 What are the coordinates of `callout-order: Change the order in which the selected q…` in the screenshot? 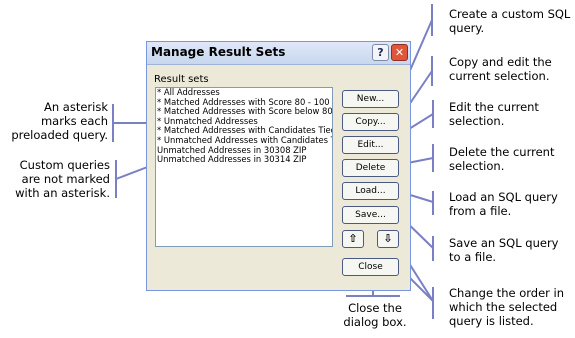 It's located at (507, 307).